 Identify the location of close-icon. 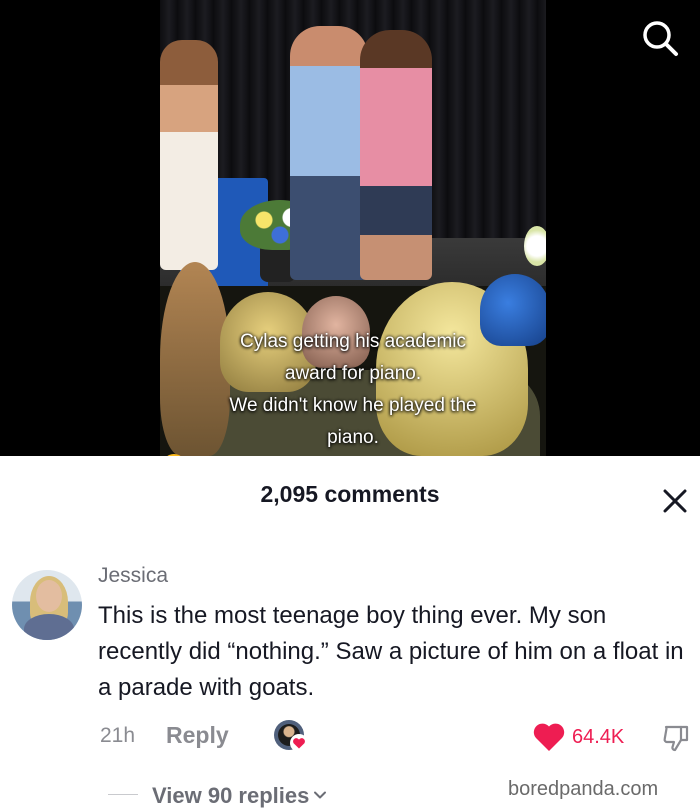
(675, 501).